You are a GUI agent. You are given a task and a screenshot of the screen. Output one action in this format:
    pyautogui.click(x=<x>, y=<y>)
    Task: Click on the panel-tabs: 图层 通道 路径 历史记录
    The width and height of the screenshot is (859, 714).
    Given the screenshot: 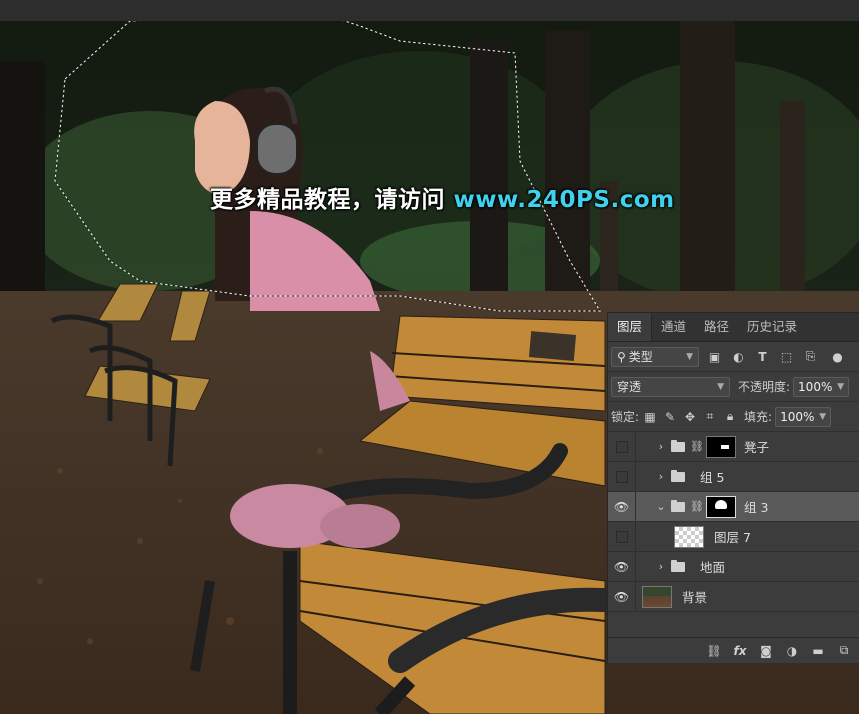 What is the action you would take?
    pyautogui.click(x=733, y=327)
    